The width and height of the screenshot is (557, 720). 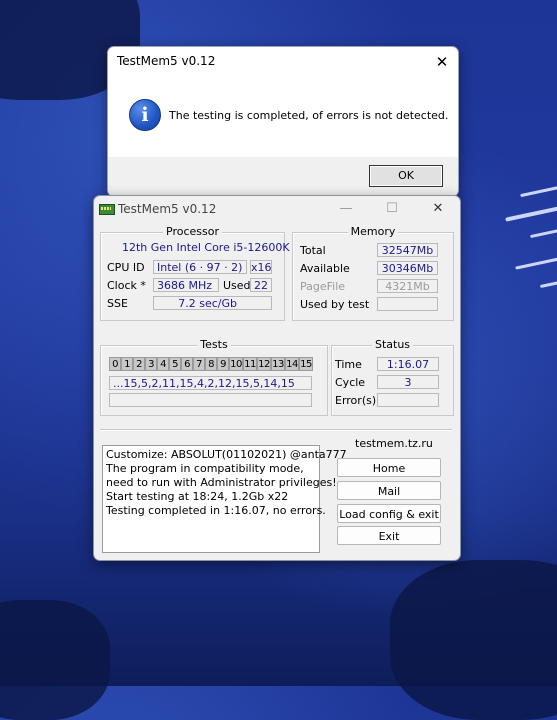 What do you see at coordinates (192, 231) in the screenshot?
I see `processor-title: Processor` at bounding box center [192, 231].